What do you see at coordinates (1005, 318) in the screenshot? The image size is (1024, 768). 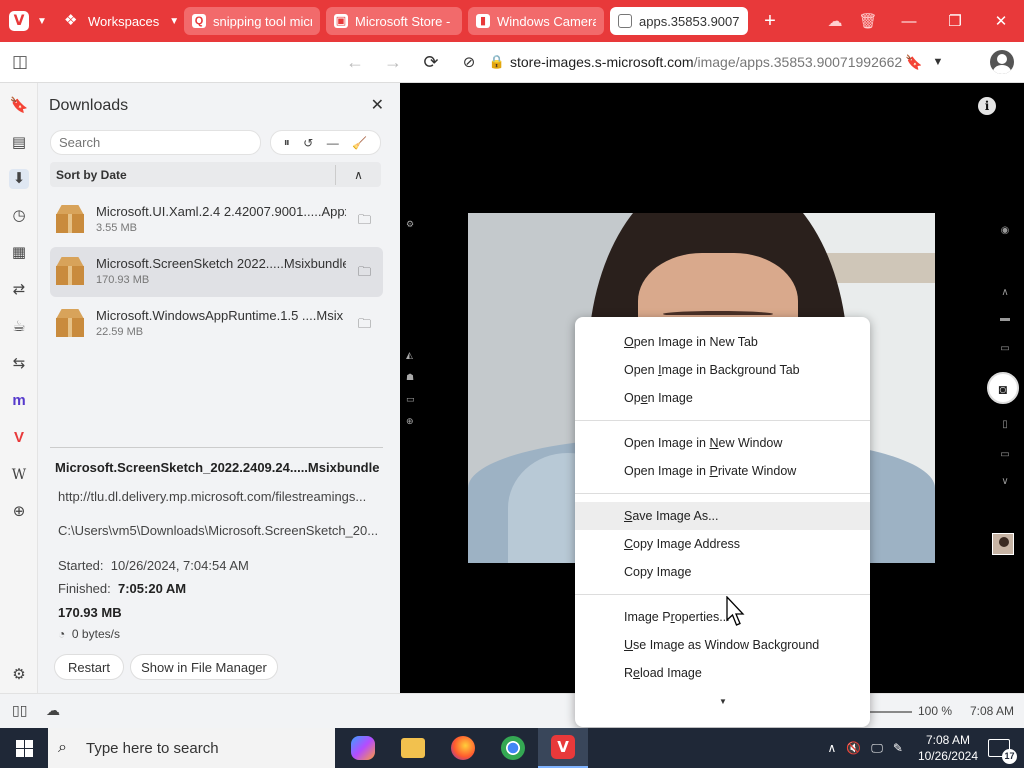 I see `panorama-icon: ▬` at bounding box center [1005, 318].